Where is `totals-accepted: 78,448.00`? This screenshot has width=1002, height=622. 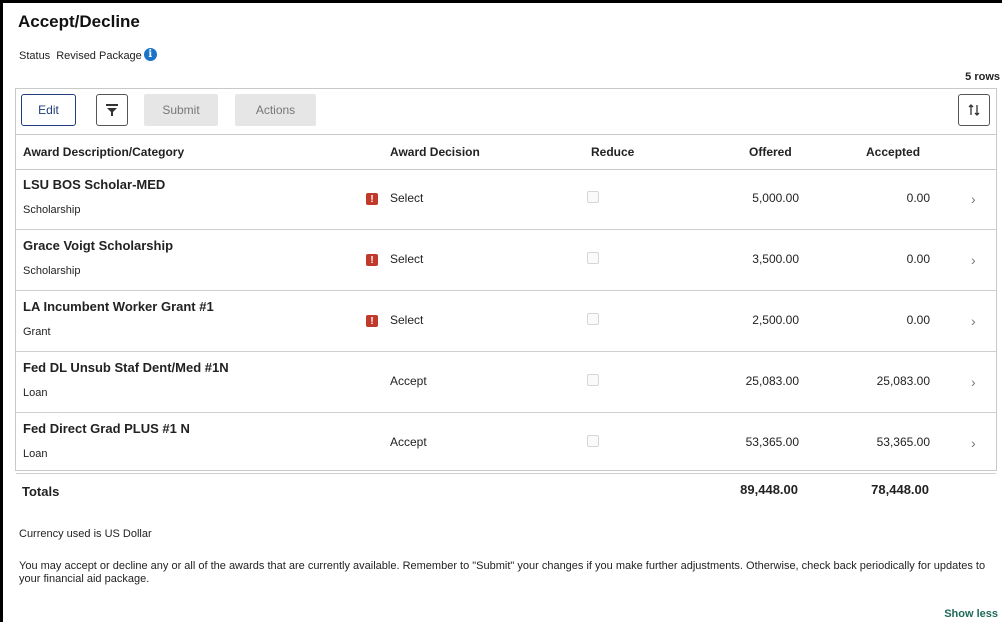 totals-accepted: 78,448.00 is located at coordinates (900, 489).